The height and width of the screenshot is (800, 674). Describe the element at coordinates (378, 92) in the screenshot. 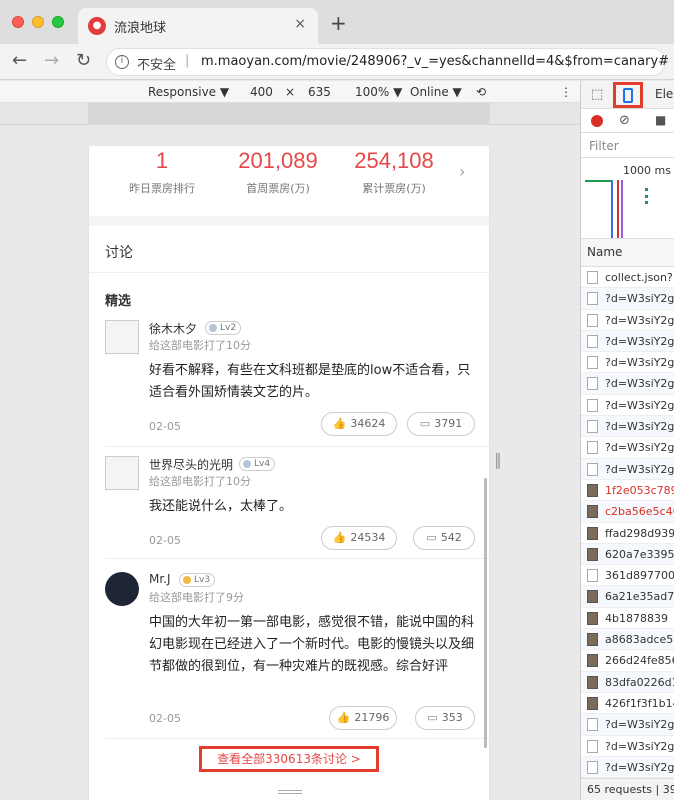

I see `zoom-select: 100% ▼` at that location.